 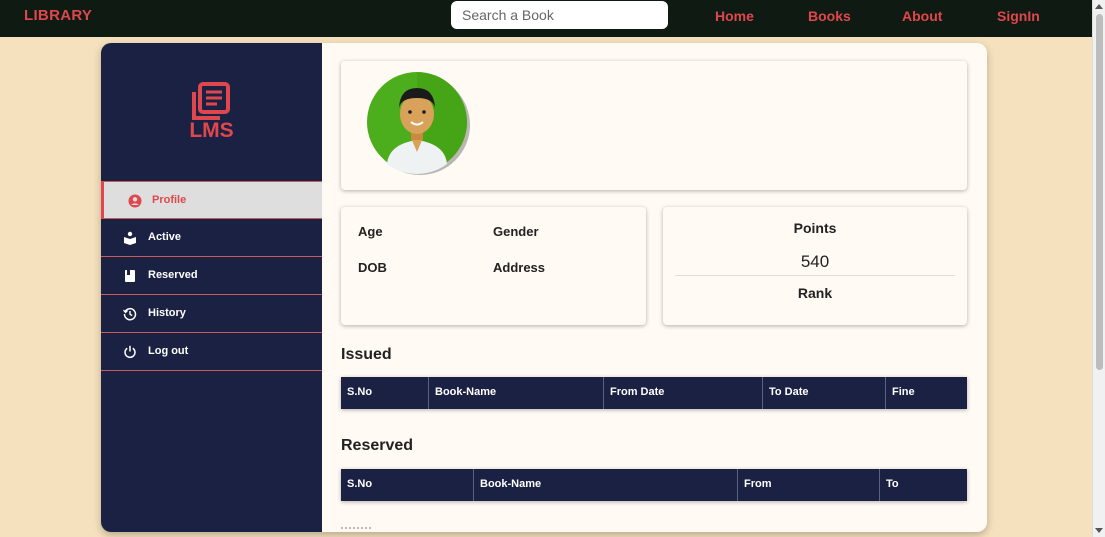 What do you see at coordinates (519, 267) in the screenshot?
I see `address-label: Address` at bounding box center [519, 267].